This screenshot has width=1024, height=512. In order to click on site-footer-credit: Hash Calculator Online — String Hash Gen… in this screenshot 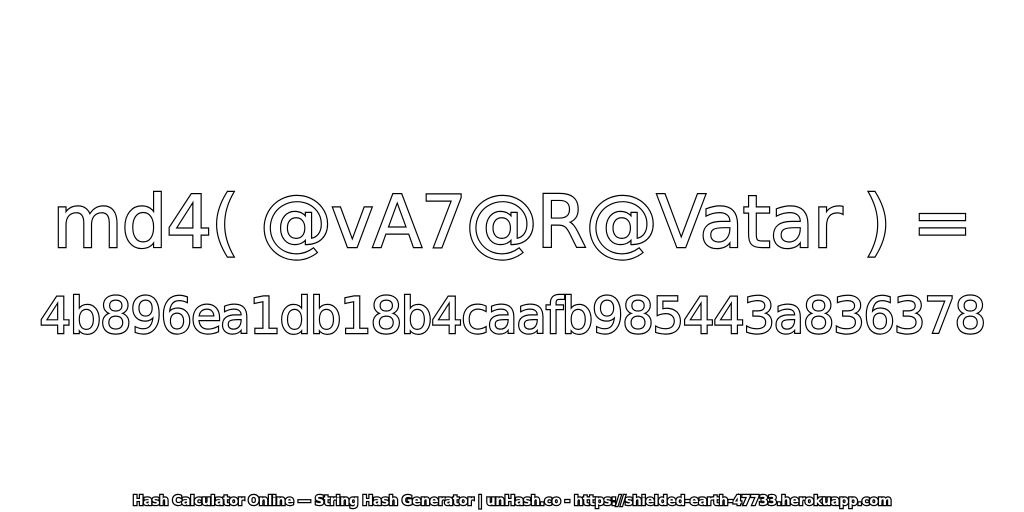, I will do `click(512, 502)`.